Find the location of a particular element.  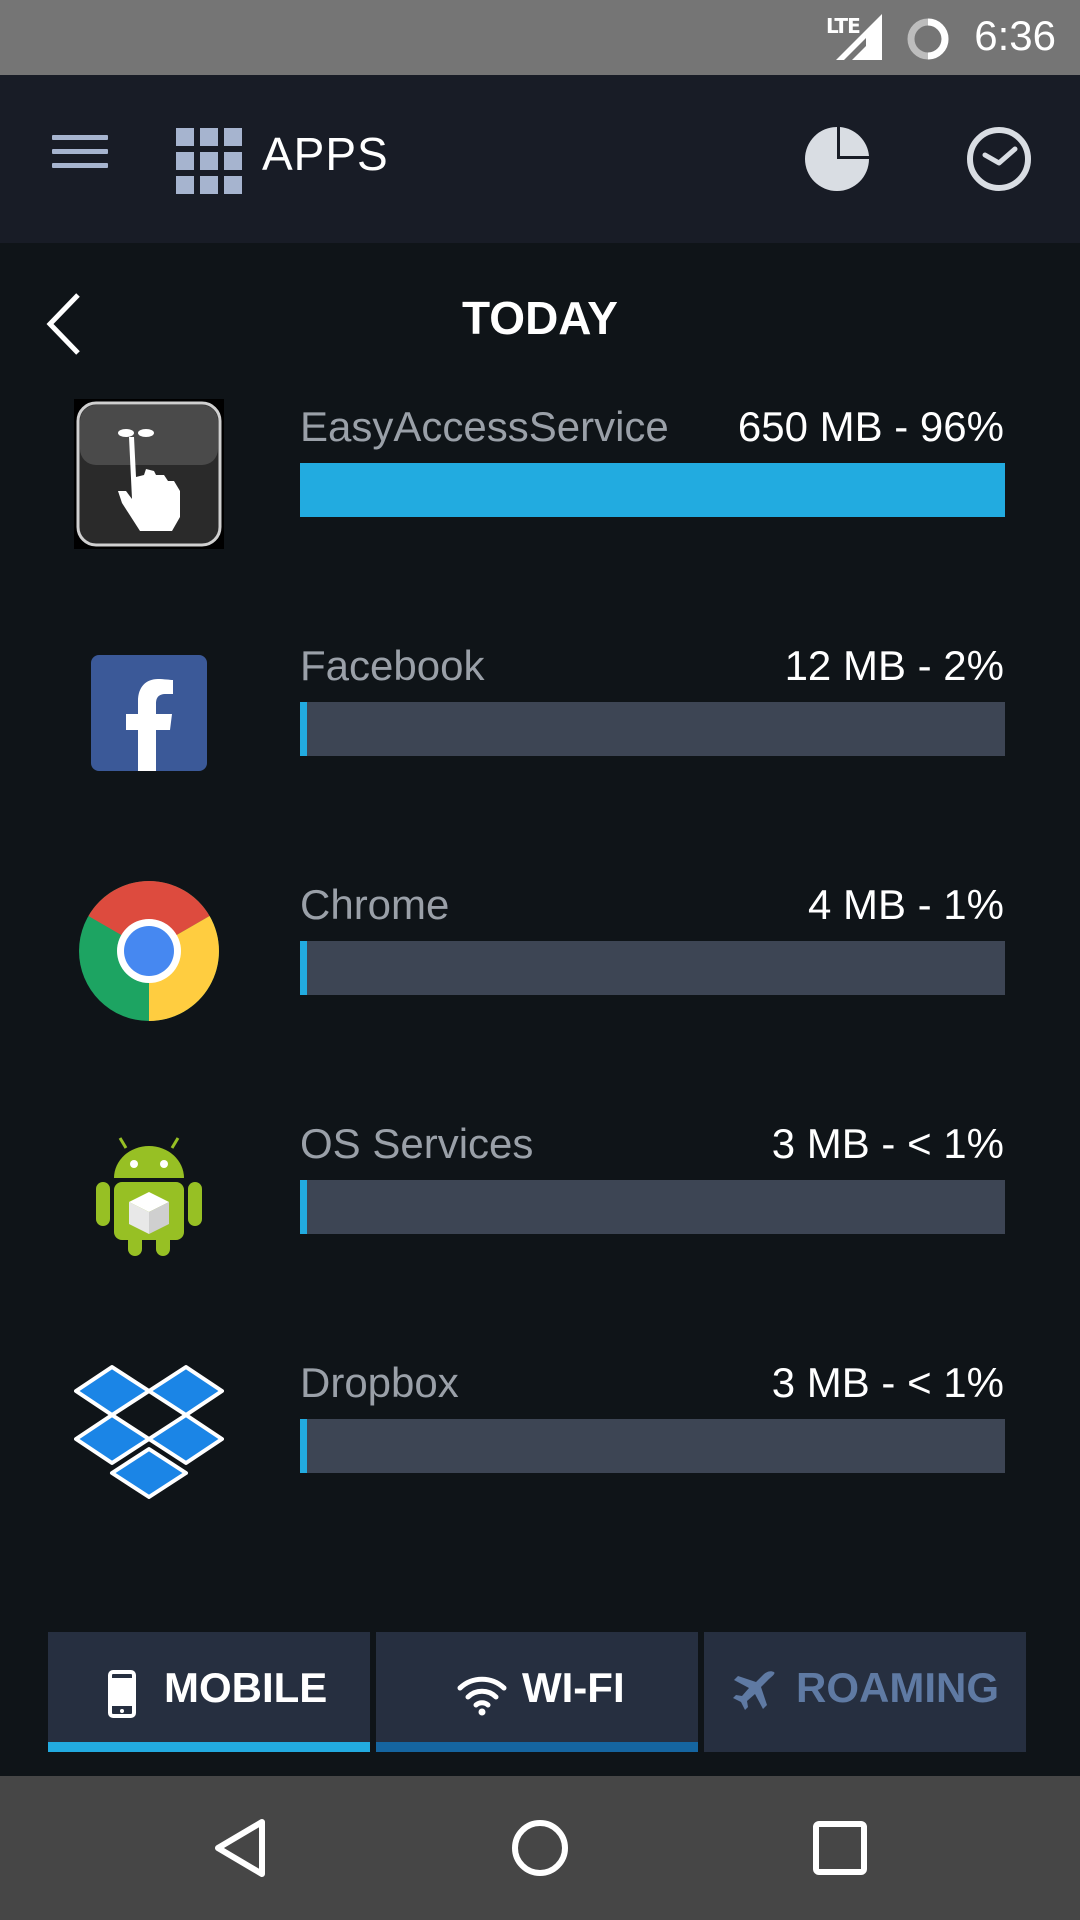

app-row-facebook: Facebook 12 MB - 2% is located at coordinates (540, 751).